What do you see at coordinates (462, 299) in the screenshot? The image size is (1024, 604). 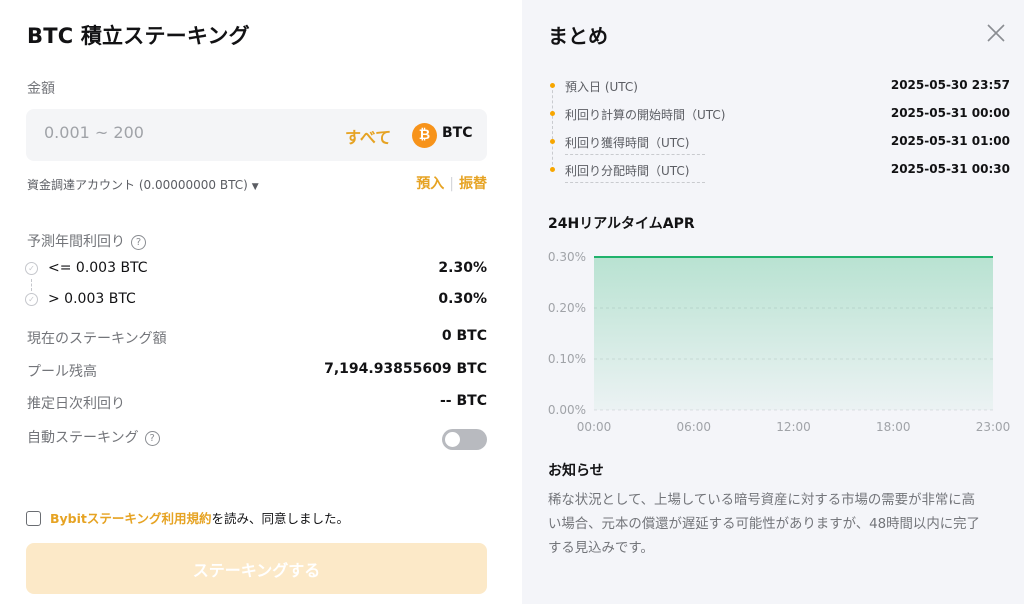 I see `apr-tier-value: 0.30%` at bounding box center [462, 299].